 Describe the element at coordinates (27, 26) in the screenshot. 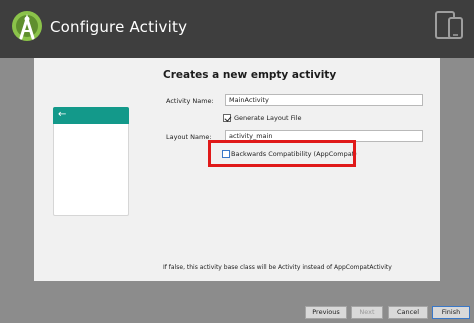

I see `android-studio-logo-icon` at that location.